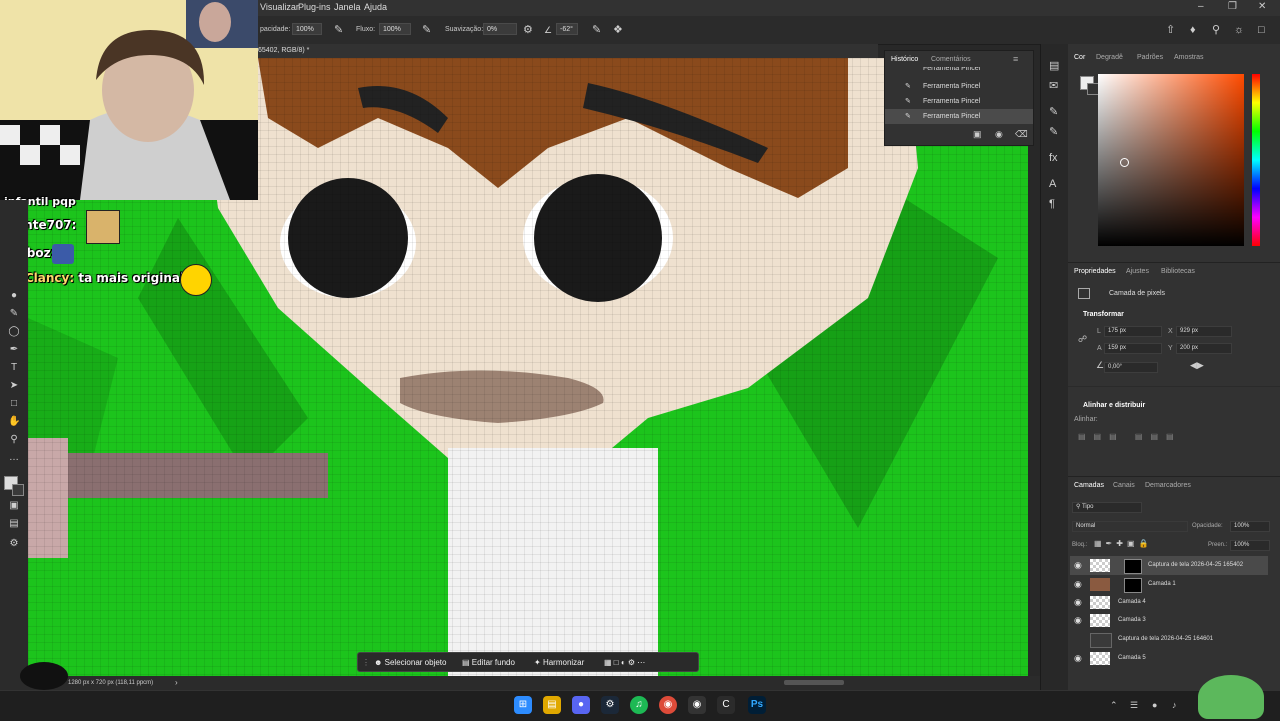  I want to click on quick-mask-icon: ▣, so click(14, 506).